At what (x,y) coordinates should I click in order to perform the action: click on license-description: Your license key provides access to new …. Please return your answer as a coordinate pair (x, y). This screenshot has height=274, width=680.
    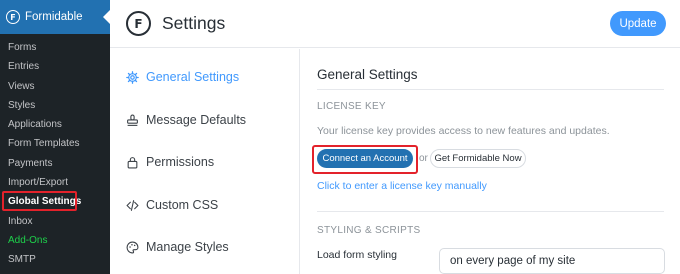
    Looking at the image, I should click on (463, 131).